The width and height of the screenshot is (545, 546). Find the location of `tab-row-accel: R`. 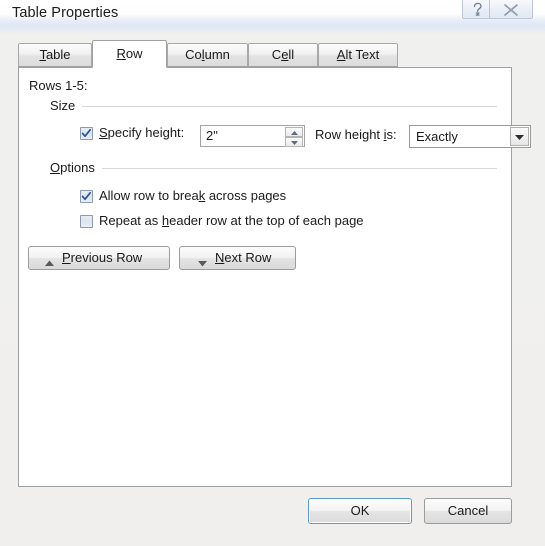

tab-row-accel: R is located at coordinates (121, 53).